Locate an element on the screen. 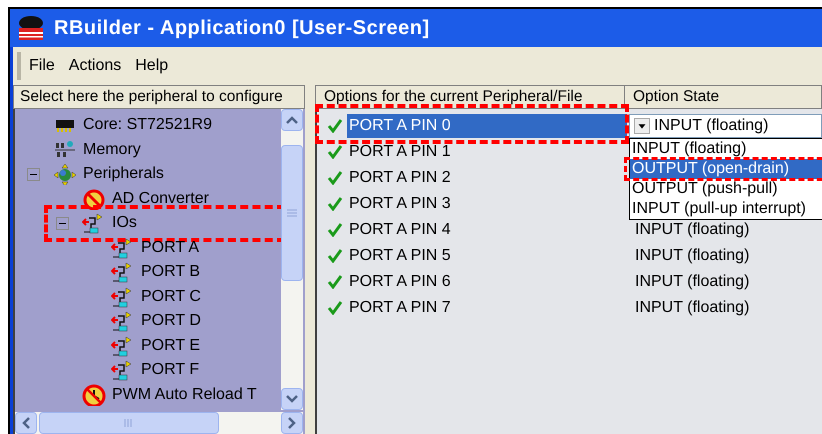 The width and height of the screenshot is (822, 434). menu-item: File is located at coordinates (42, 66).